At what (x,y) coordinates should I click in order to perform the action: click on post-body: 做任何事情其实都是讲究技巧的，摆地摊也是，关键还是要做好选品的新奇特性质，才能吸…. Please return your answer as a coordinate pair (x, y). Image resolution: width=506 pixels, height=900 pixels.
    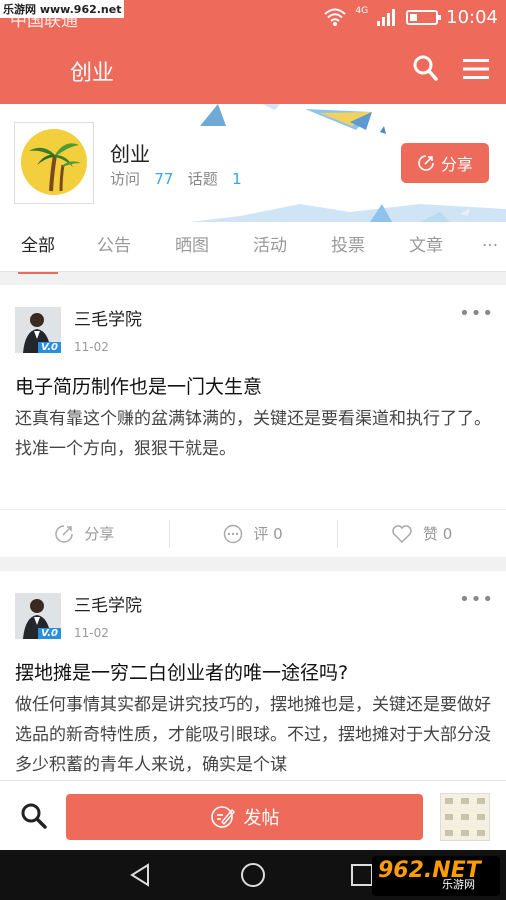
    Looking at the image, I should click on (253, 735).